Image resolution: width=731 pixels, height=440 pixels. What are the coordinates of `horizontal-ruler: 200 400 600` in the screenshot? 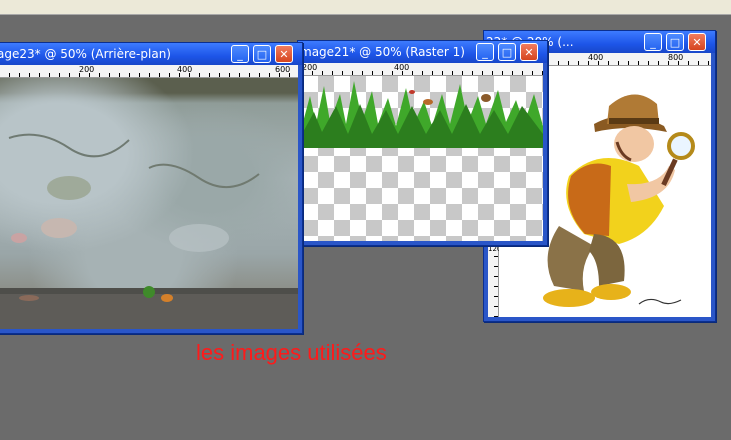 It's located at (149, 71).